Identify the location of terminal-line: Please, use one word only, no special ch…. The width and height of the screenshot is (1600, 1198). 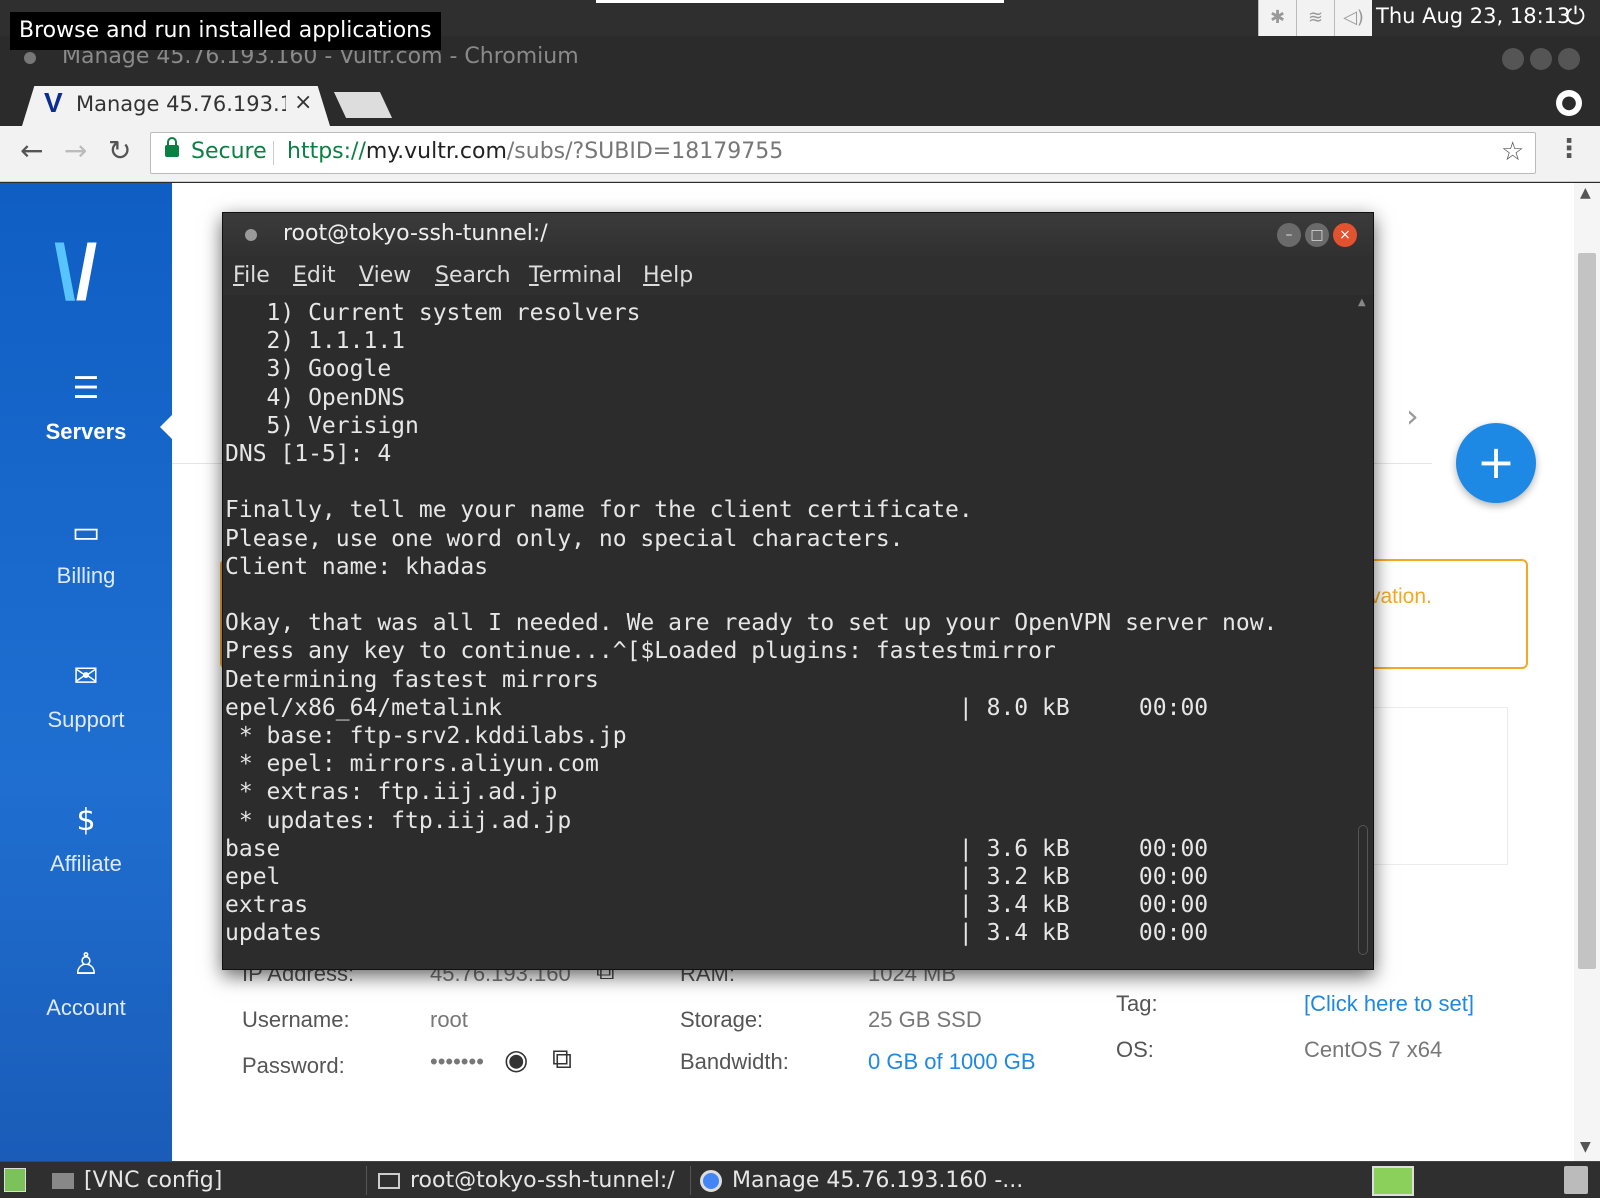
(564, 538).